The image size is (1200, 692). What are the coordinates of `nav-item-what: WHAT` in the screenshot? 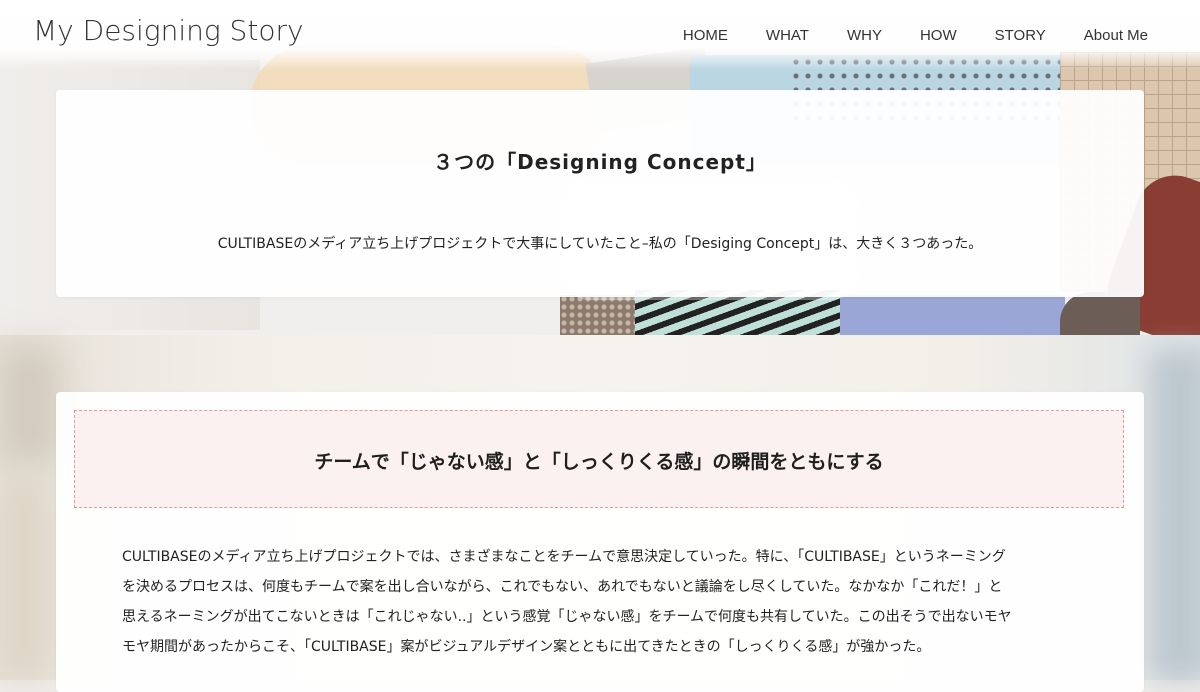 It's located at (787, 35).